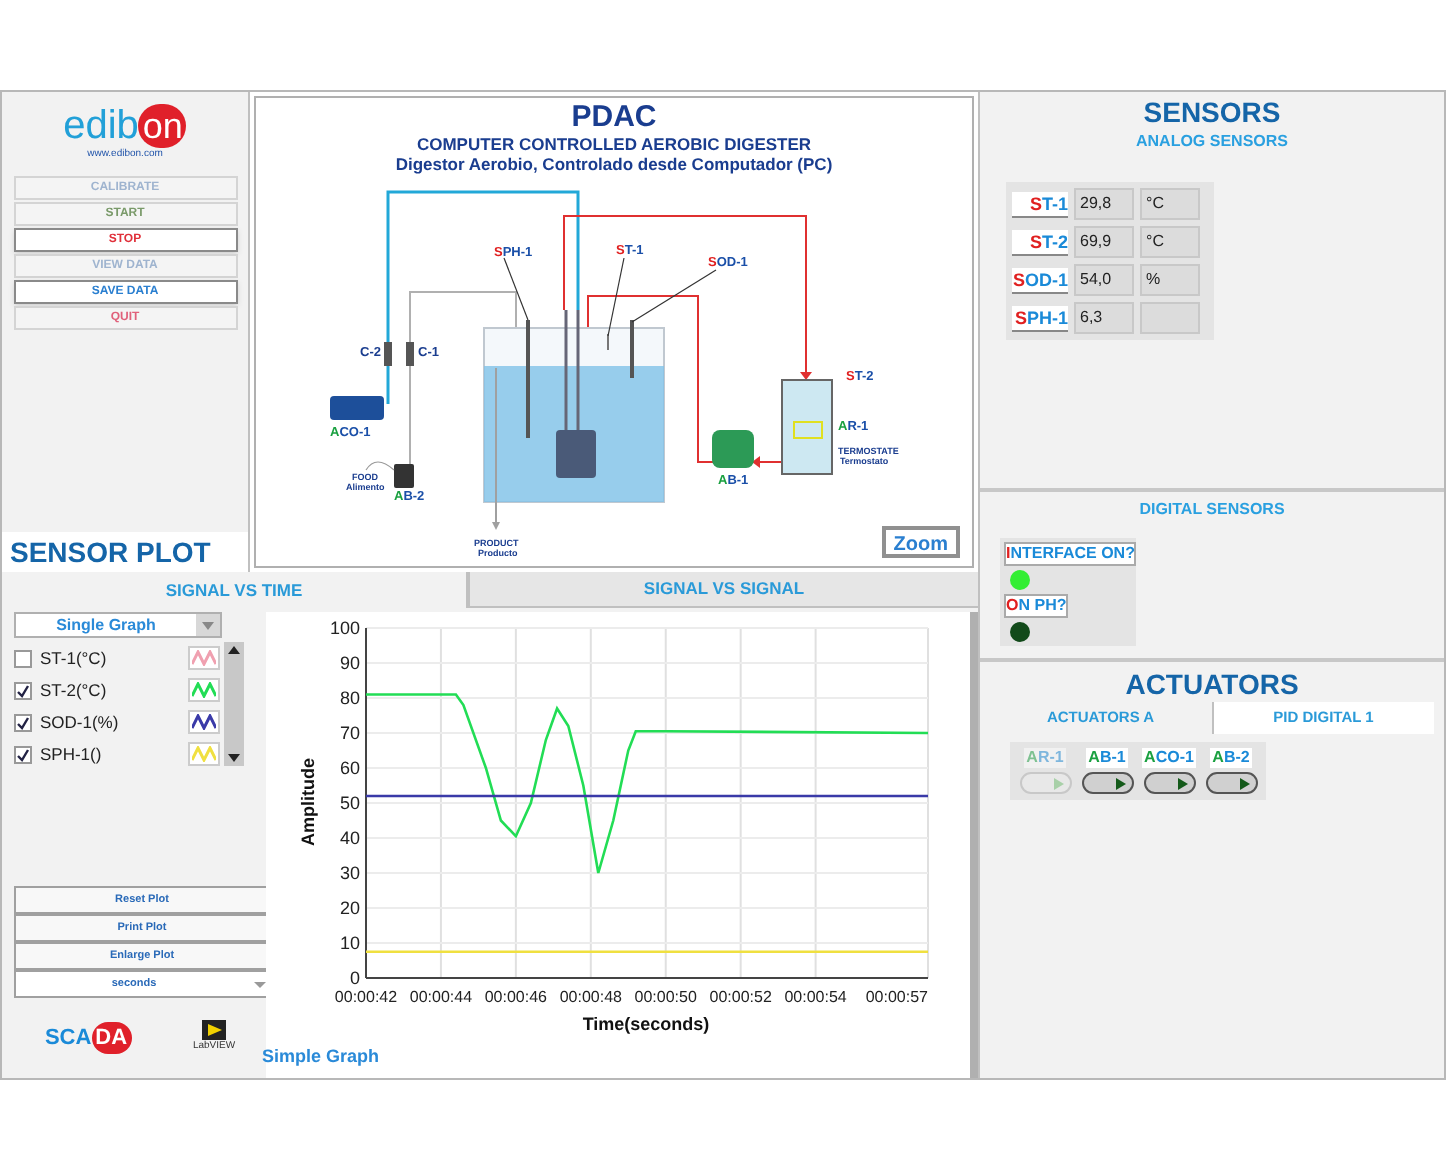 The height and width of the screenshot is (1168, 1446). What do you see at coordinates (214, 1030) in the screenshot?
I see `labview-logo-icon` at bounding box center [214, 1030].